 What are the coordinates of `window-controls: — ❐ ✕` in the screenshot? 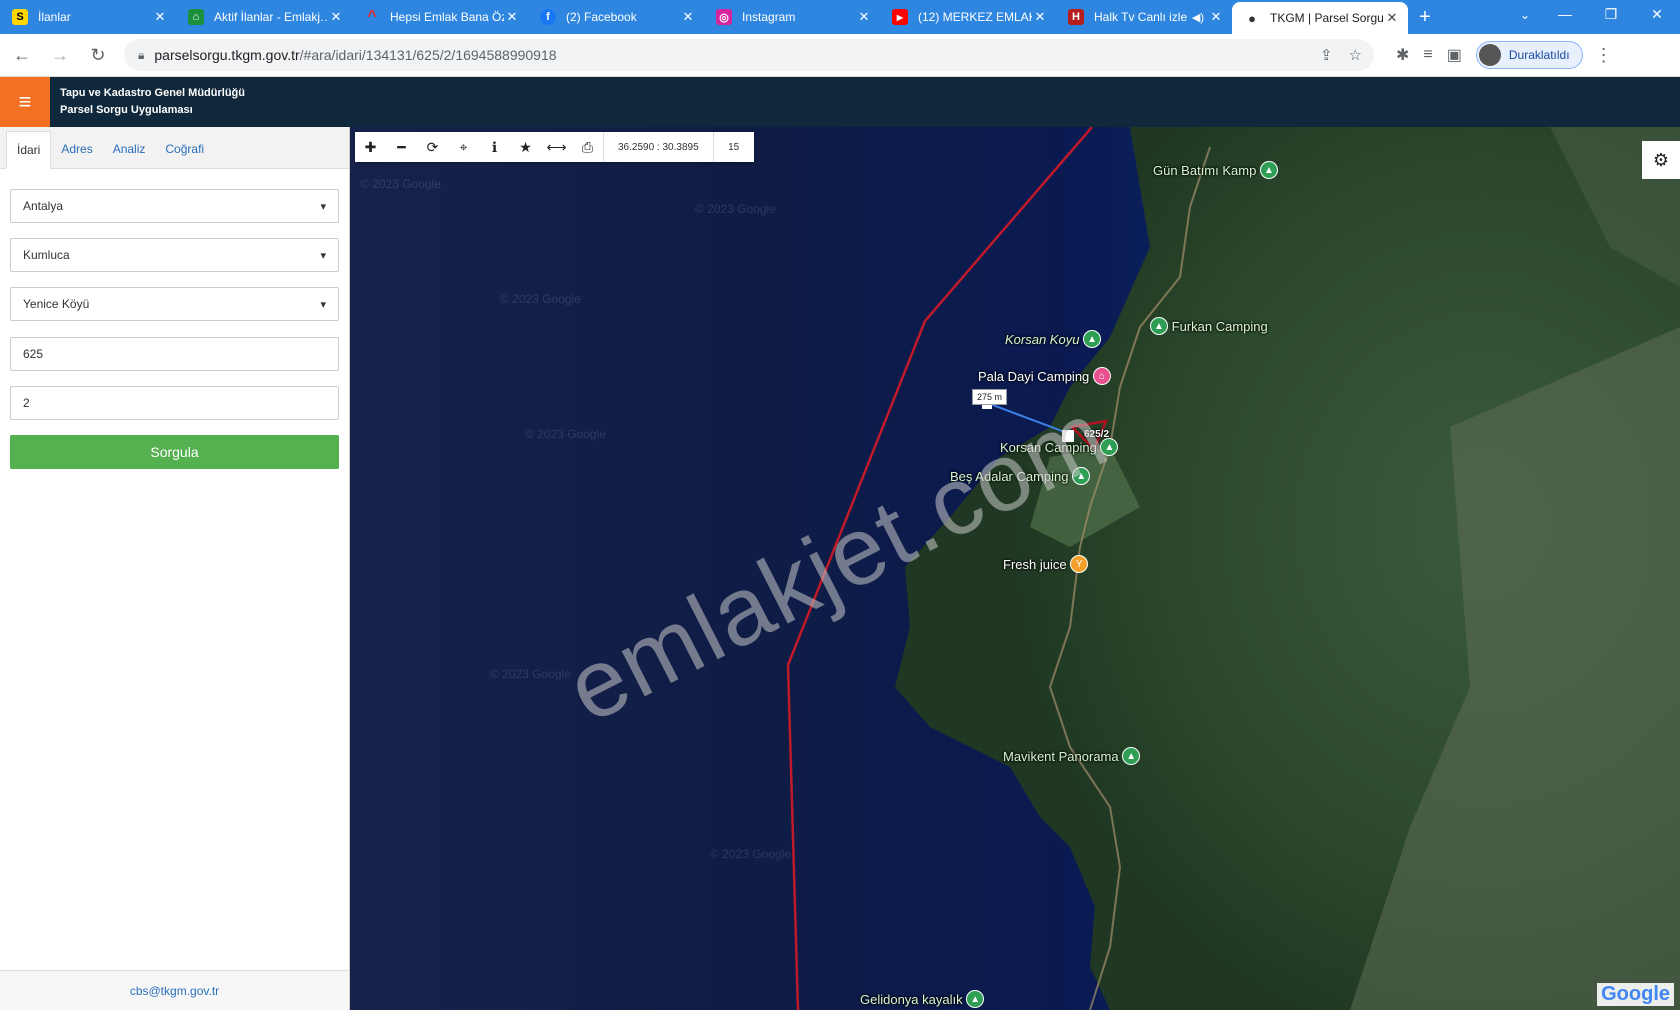 It's located at (1611, 15).